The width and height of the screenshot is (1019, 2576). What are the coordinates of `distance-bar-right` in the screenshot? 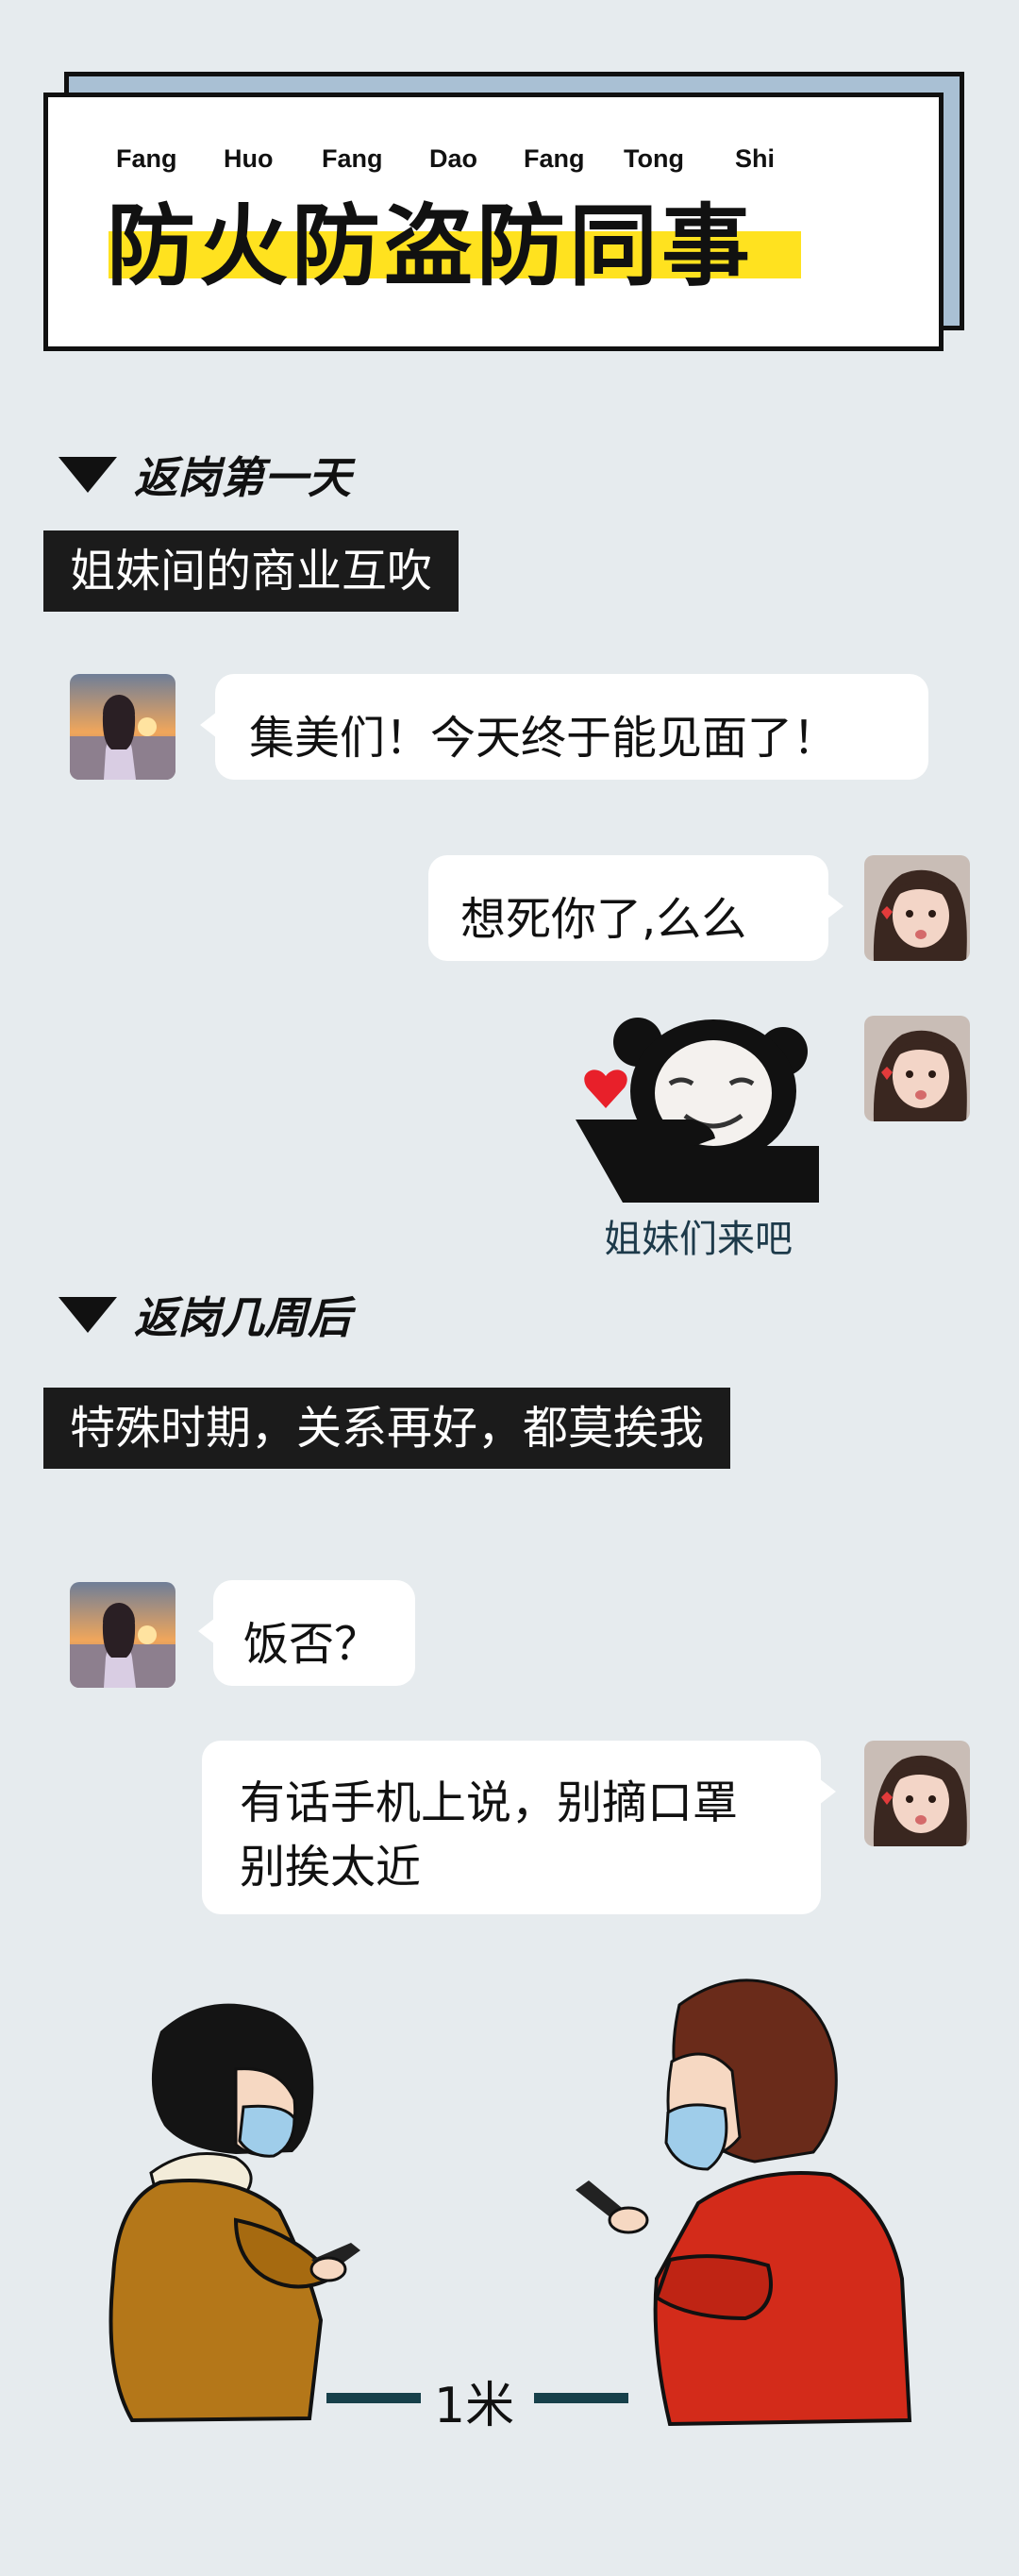 It's located at (581, 2398).